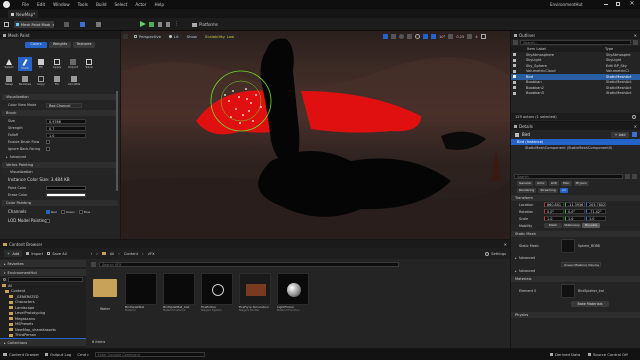 The height and width of the screenshot is (360, 640). I want to click on viewport-menu-icon, so click(125, 36).